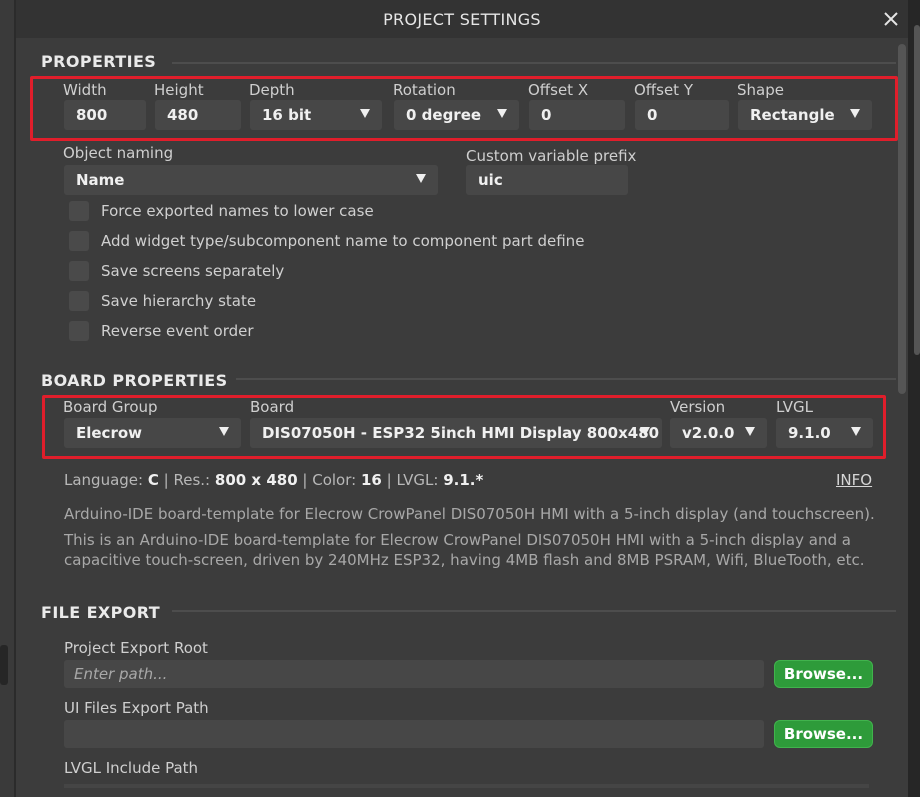  What do you see at coordinates (698, 407) in the screenshot?
I see `version-label: Version` at bounding box center [698, 407].